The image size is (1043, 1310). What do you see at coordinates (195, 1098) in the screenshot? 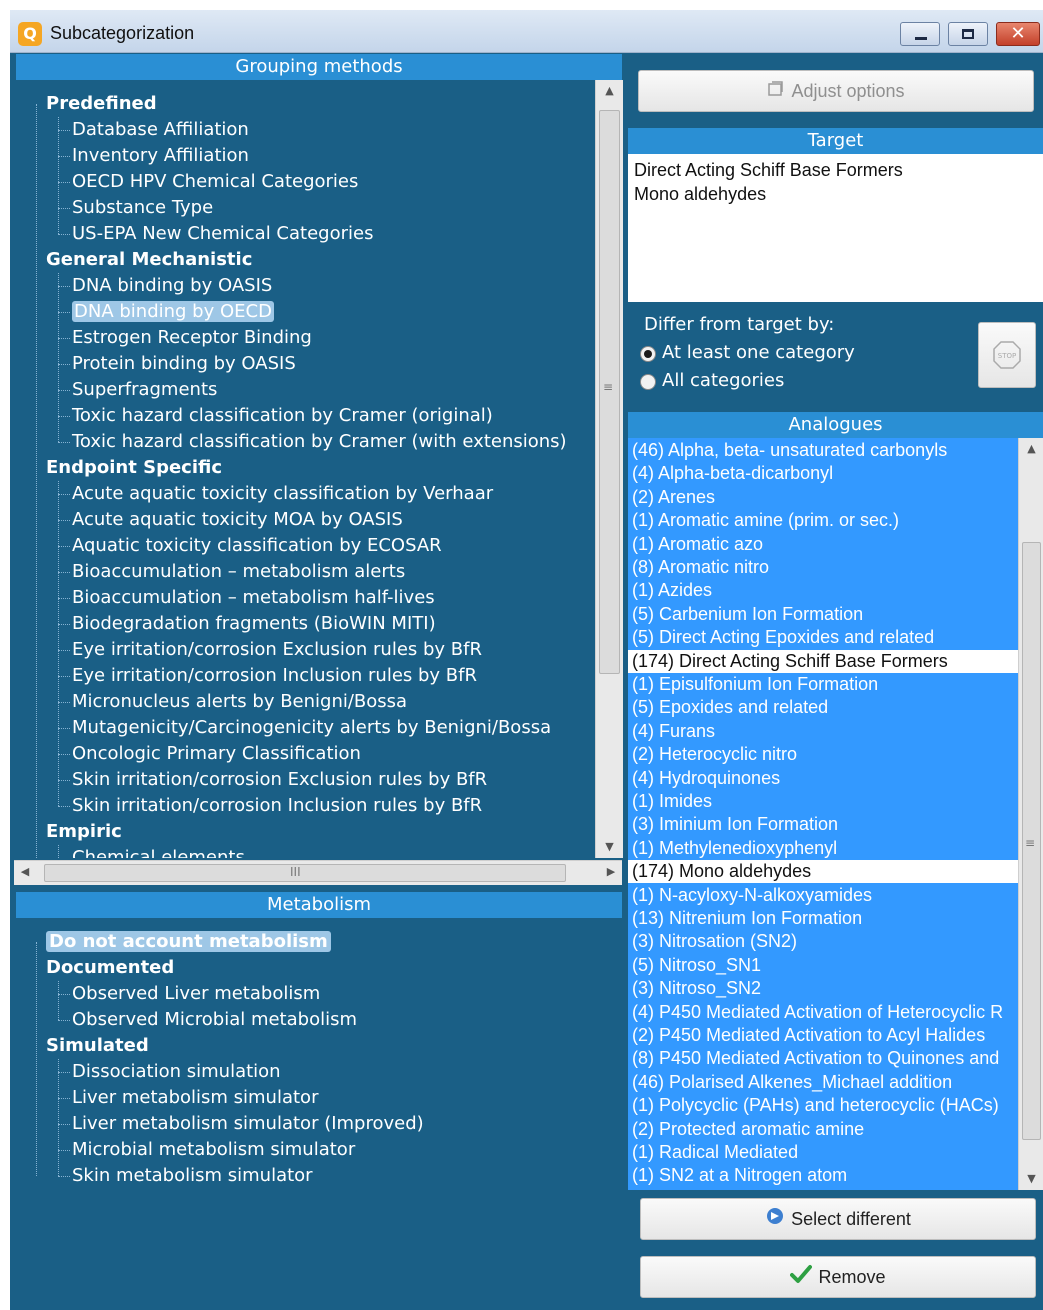
I see `tree-item: Liver metabolism simulator` at bounding box center [195, 1098].